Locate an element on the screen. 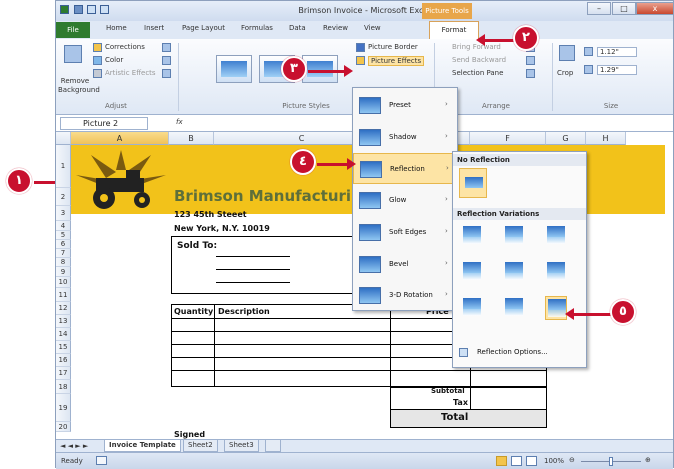  menu-item-soft-edges: Soft Edges › is located at coordinates (405, 232).